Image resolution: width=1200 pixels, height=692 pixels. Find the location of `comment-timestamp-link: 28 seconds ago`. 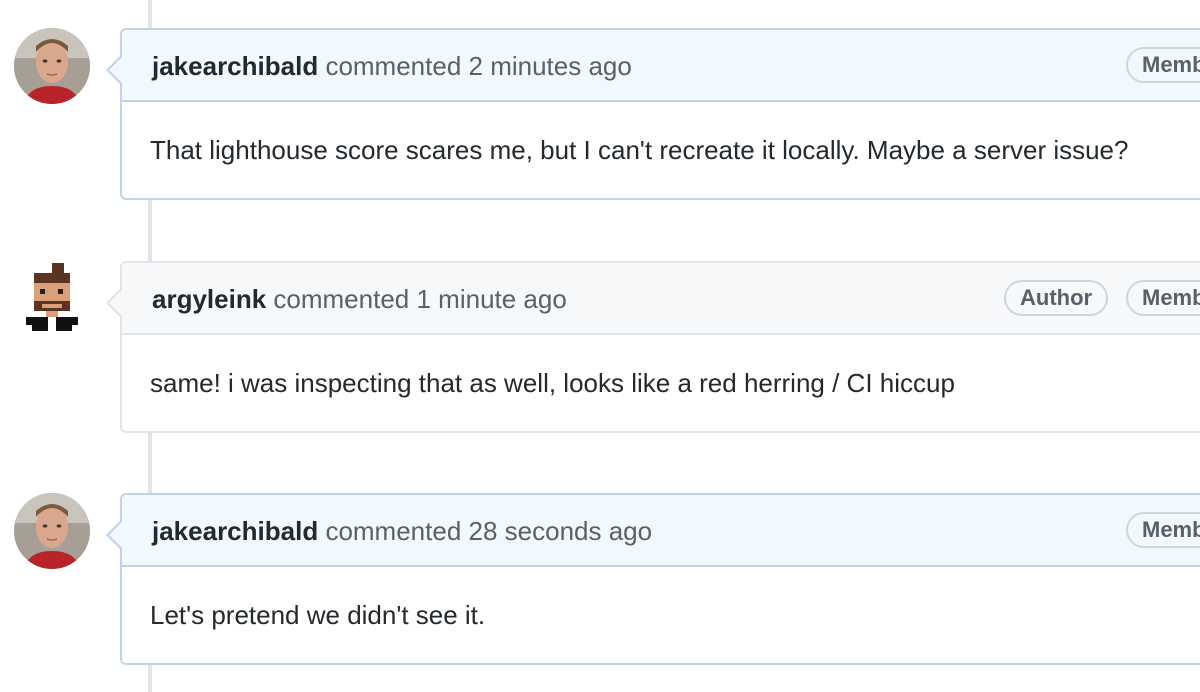

comment-timestamp-link: 28 seconds ago is located at coordinates (561, 531).